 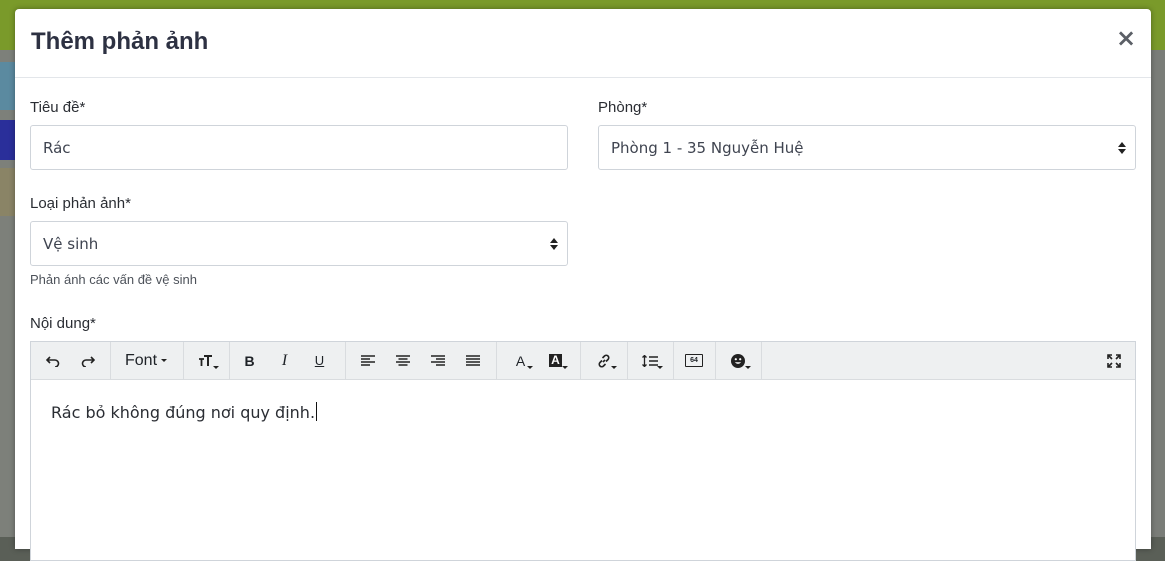 I want to click on align-right-button, so click(x=437, y=360).